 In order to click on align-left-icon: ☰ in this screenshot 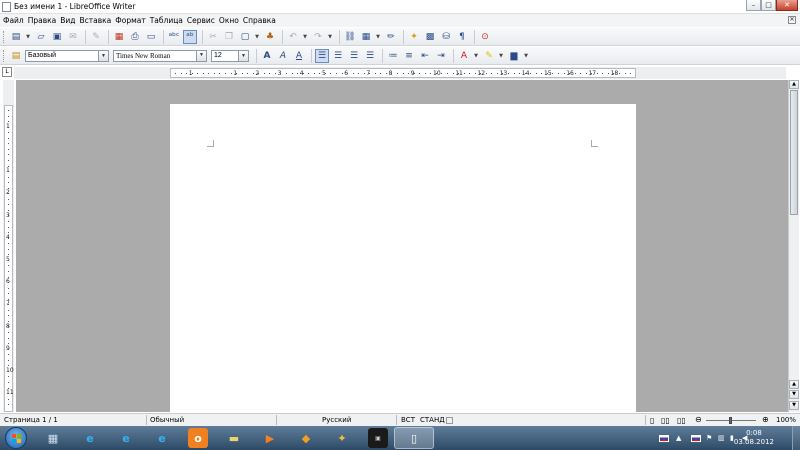, I will do `click(322, 55)`.